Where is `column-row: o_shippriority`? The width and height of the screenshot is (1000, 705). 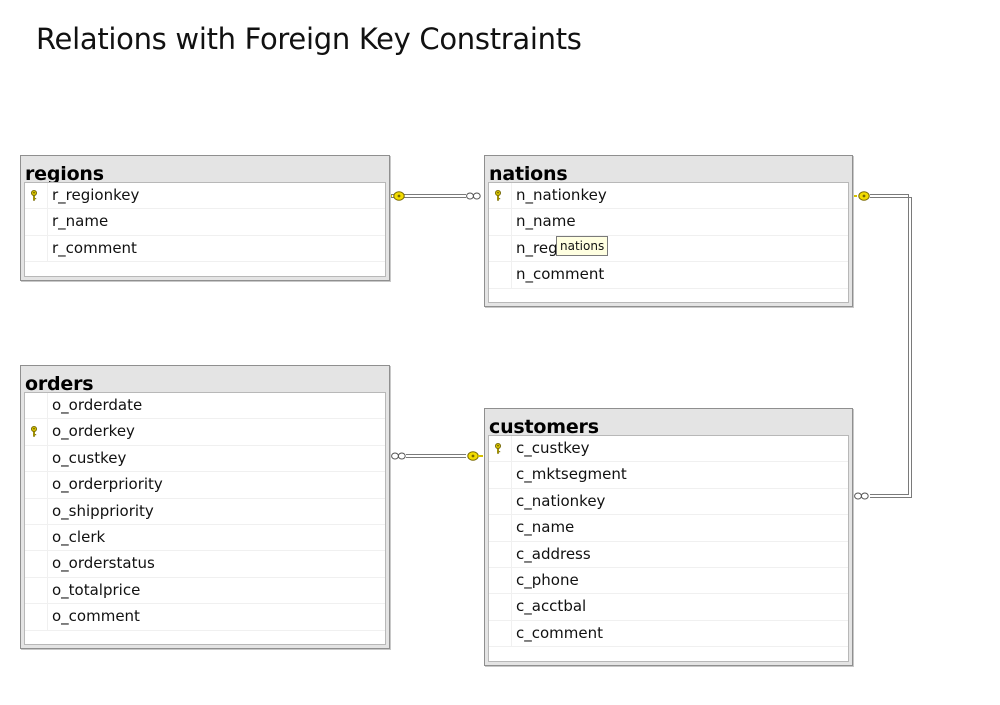 column-row: o_shippriority is located at coordinates (205, 511).